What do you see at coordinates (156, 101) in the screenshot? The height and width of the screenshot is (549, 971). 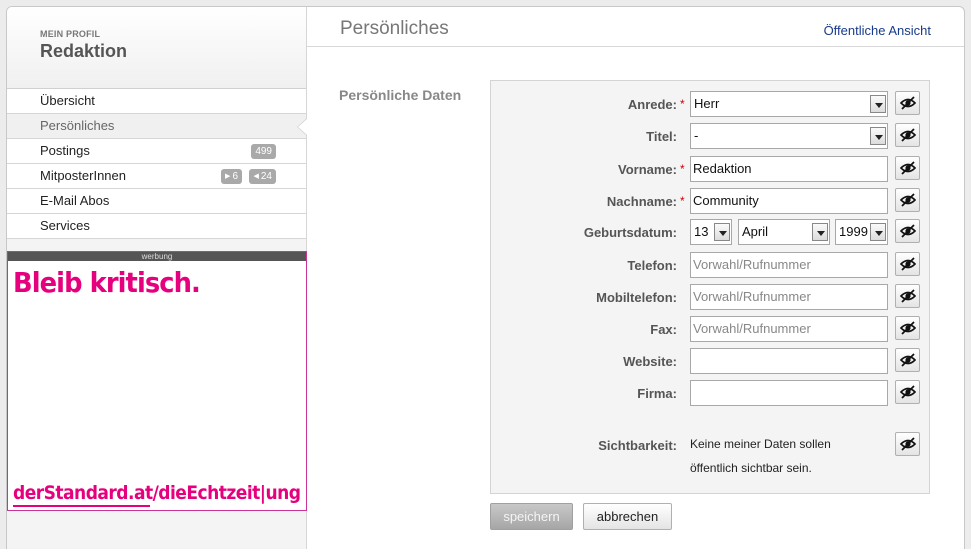 I see `sidebar-item-uebersicht: Übersicht` at bounding box center [156, 101].